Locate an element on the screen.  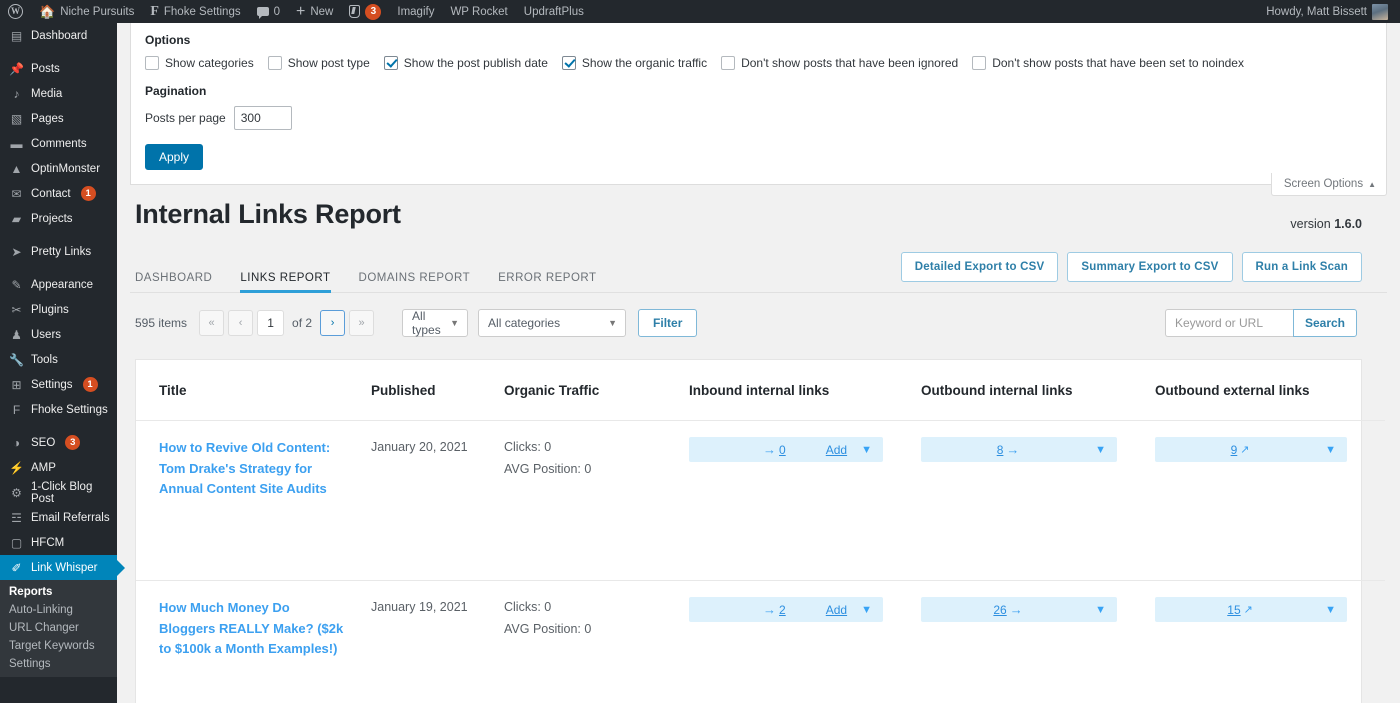
sidebar-item-label: 1-Click Blog Post is located at coordinates (62, 492).